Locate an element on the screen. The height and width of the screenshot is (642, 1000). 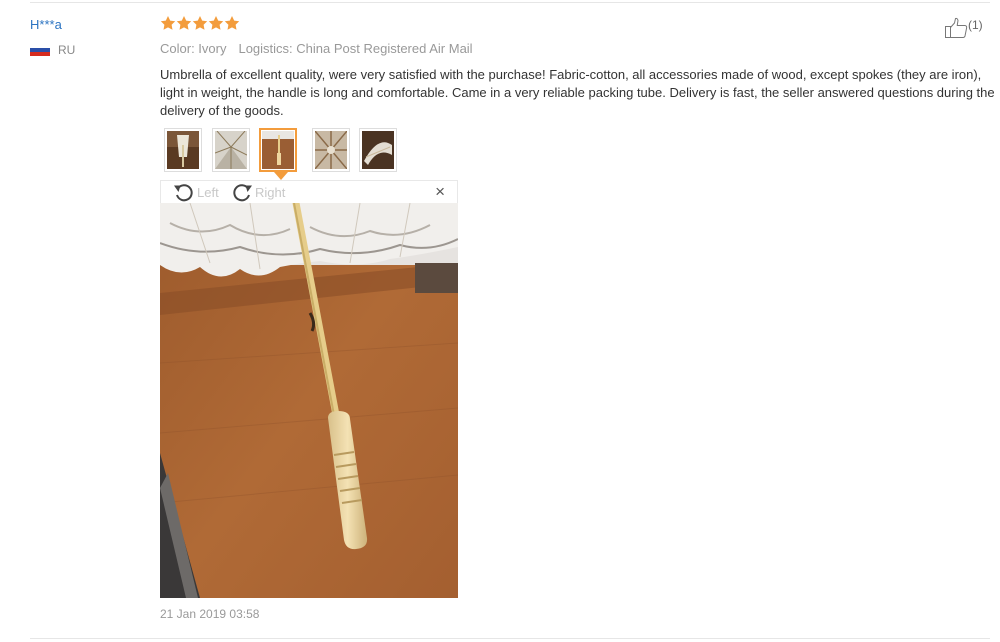
rating-stars is located at coordinates (200, 23).